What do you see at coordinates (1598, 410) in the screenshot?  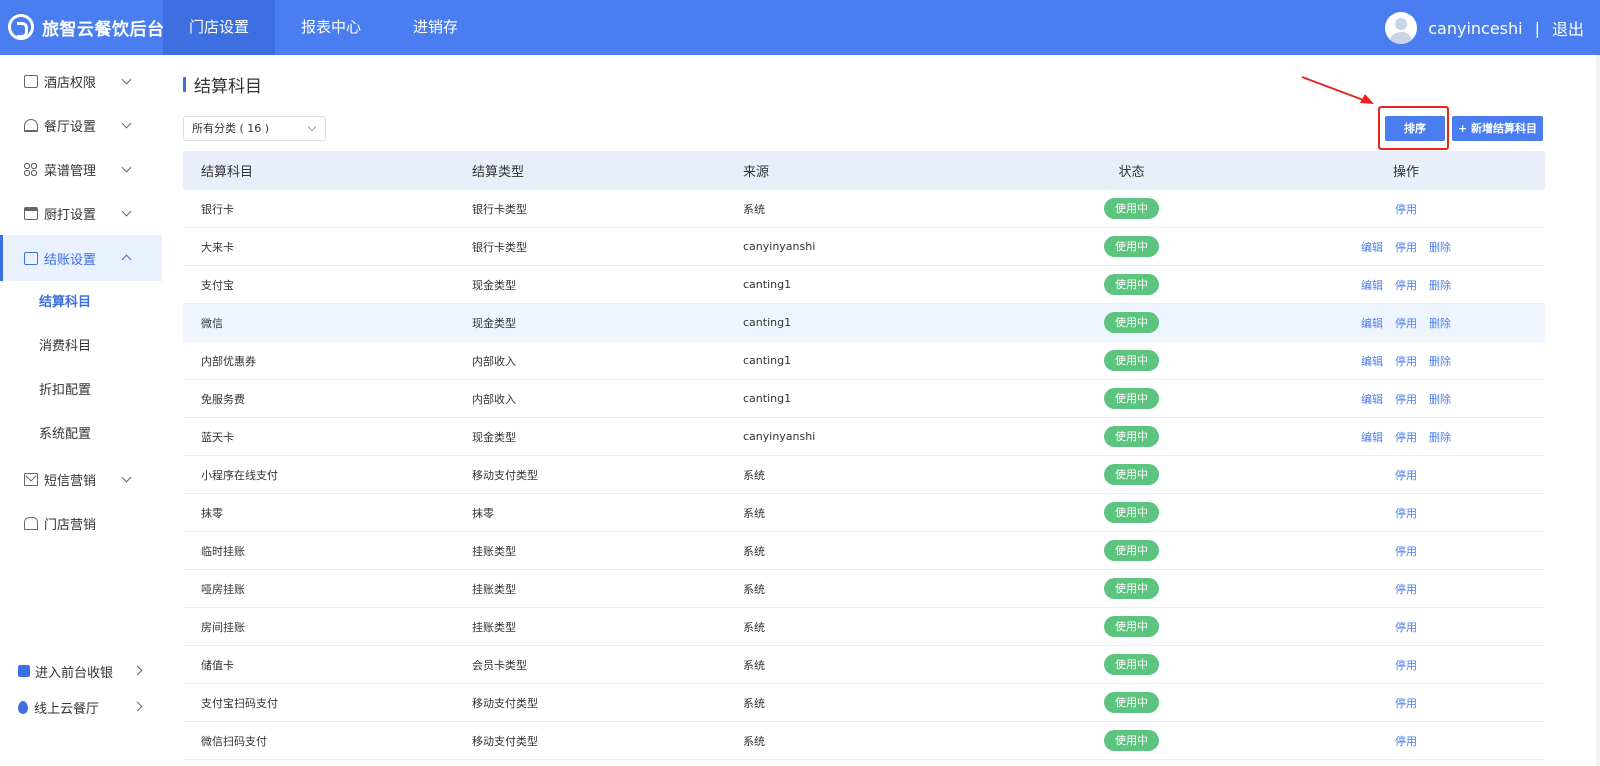 I see `scrollbar` at bounding box center [1598, 410].